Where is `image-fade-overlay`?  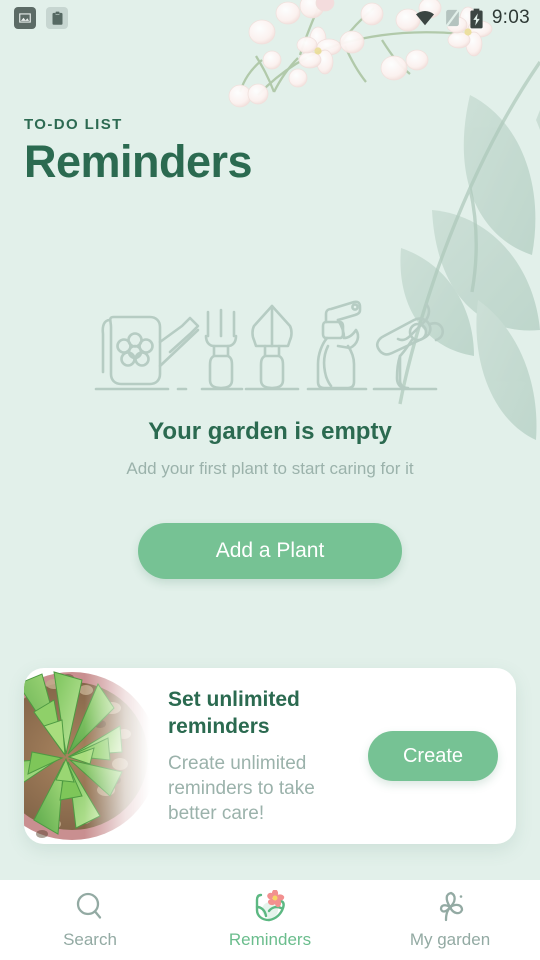
image-fade-overlay is located at coordinates (87, 756).